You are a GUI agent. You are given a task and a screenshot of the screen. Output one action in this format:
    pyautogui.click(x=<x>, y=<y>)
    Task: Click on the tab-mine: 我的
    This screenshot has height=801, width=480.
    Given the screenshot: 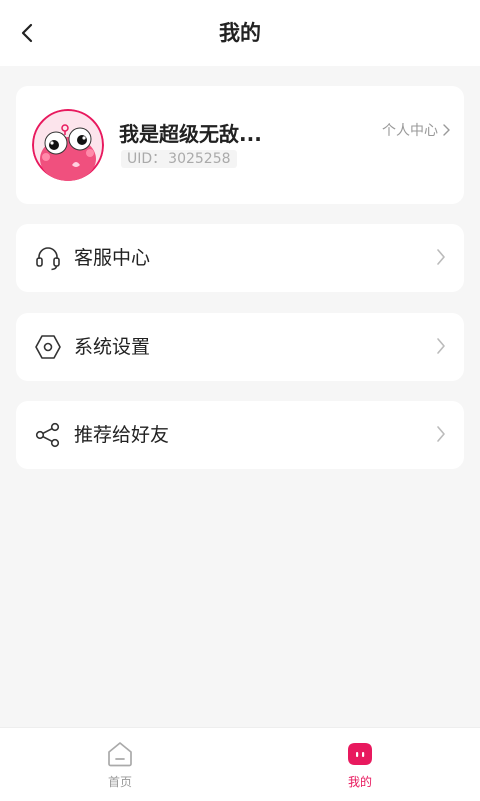 What is the action you would take?
    pyautogui.click(x=360, y=764)
    